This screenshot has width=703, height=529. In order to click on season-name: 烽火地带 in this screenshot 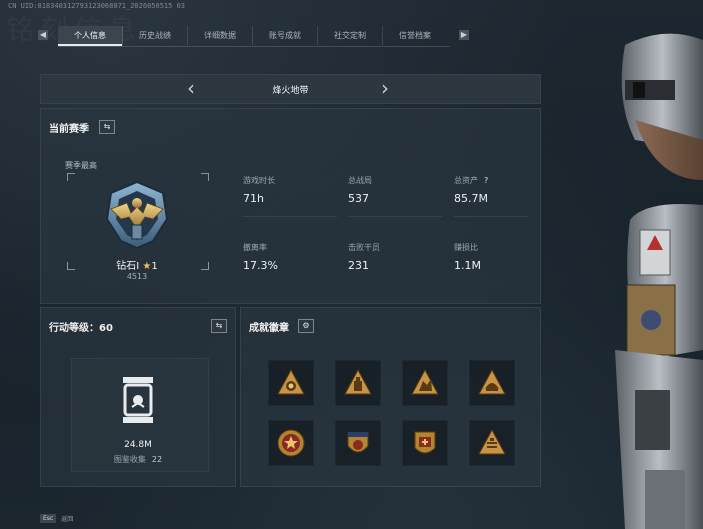, I will do `click(290, 91)`.